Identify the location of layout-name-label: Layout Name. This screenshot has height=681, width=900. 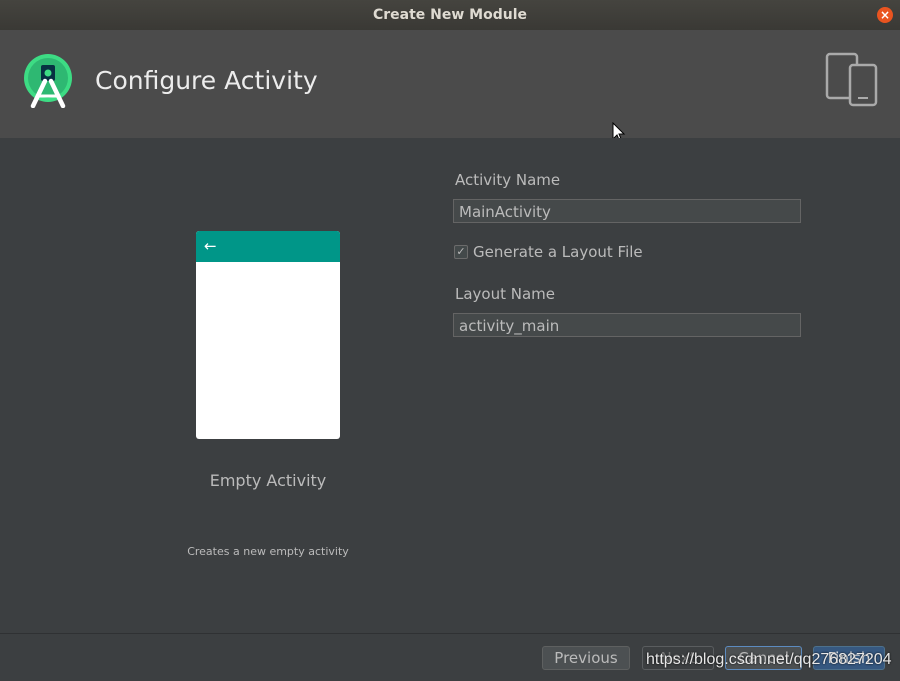
(505, 294).